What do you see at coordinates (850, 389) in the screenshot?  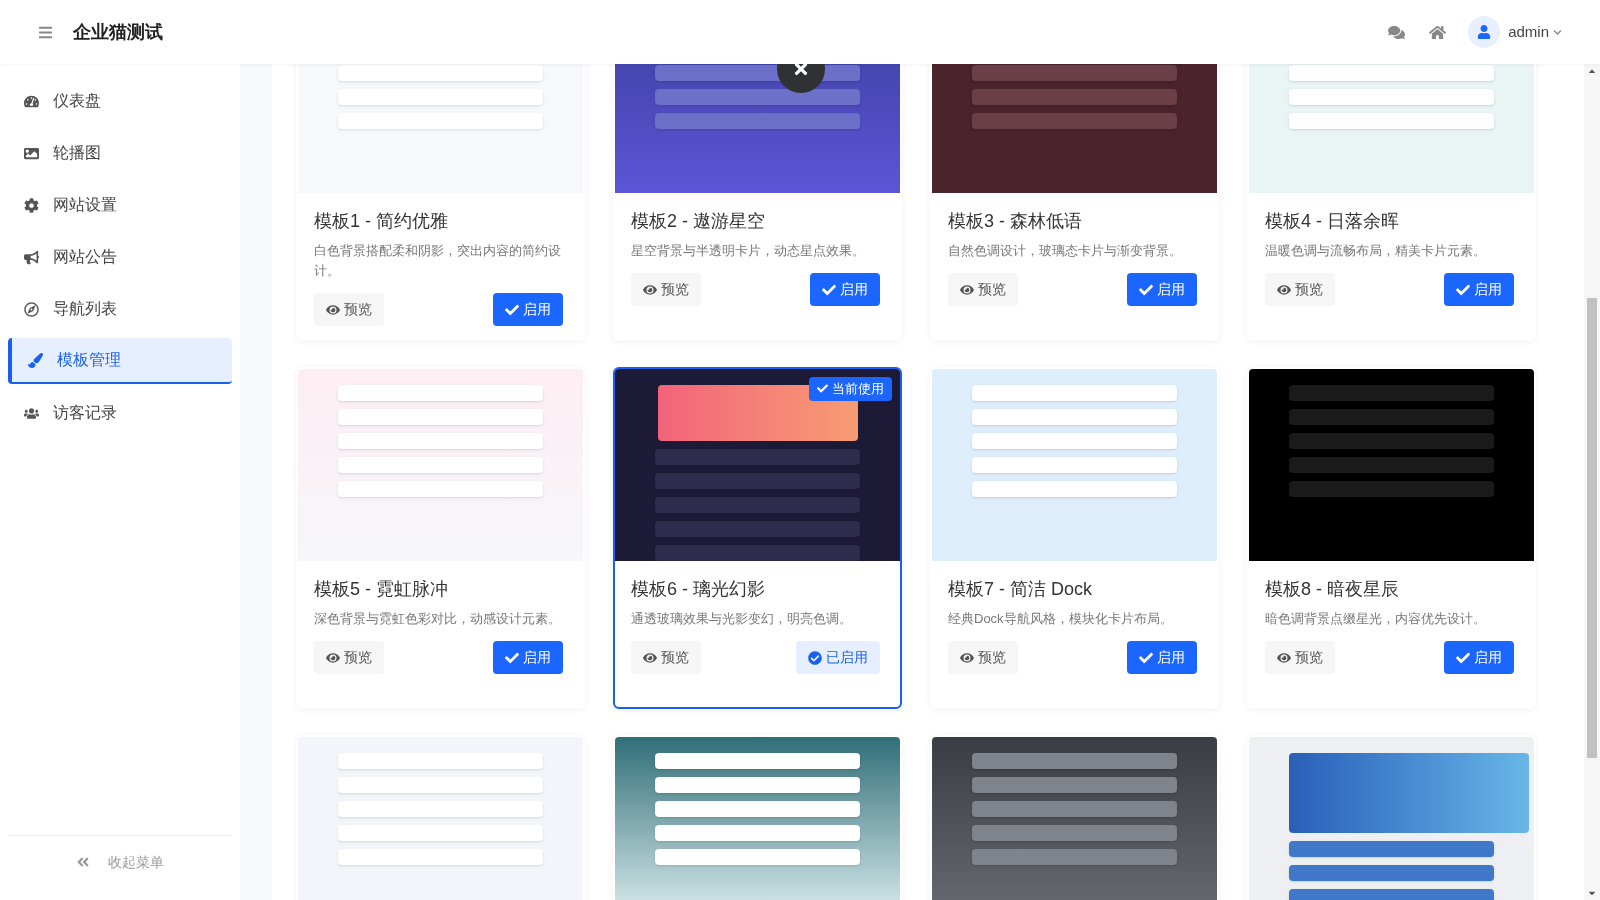 I see `current-badge: 当前使用` at bounding box center [850, 389].